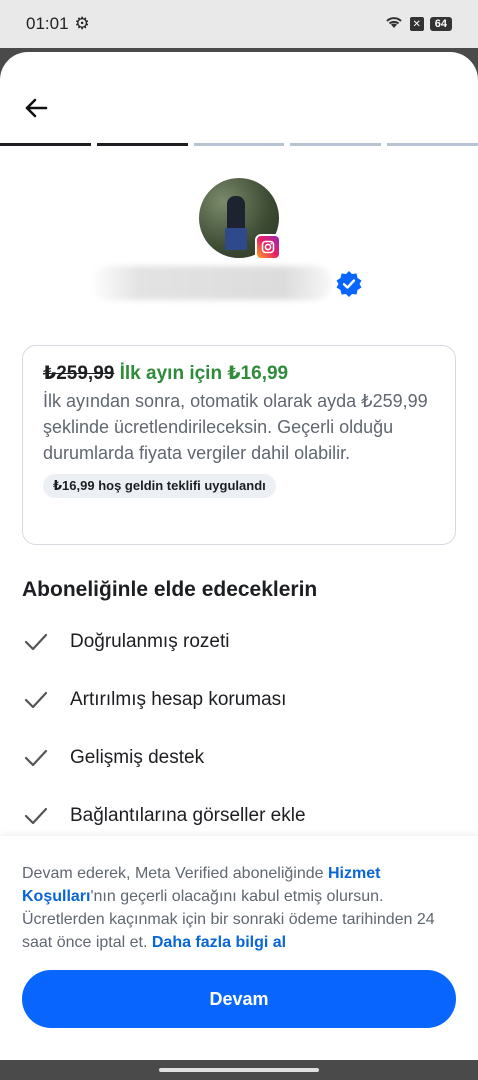 The image size is (478, 1080). Describe the element at coordinates (394, 24) in the screenshot. I see `wifi-icon` at that location.